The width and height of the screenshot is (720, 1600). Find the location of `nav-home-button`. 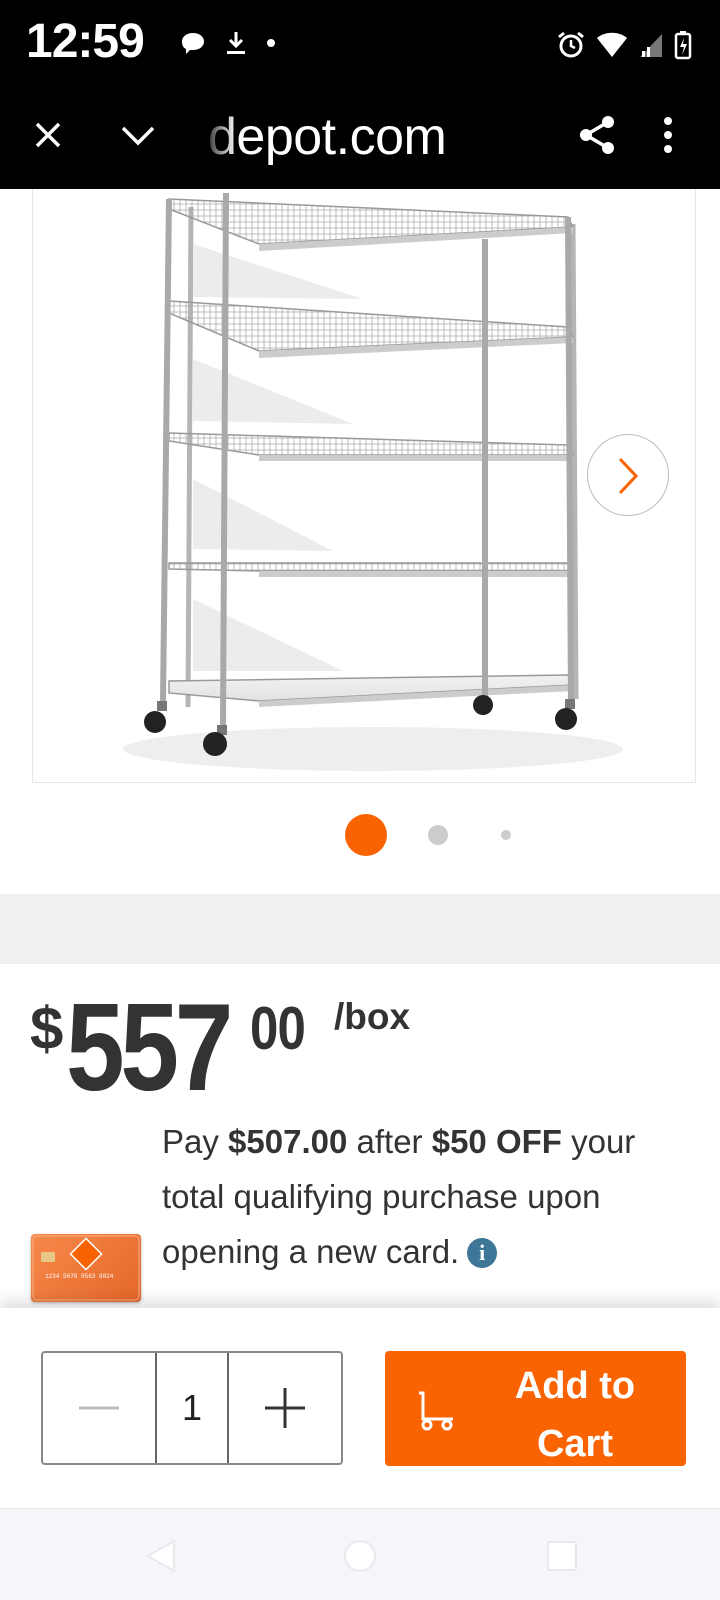

nav-home-button is located at coordinates (360, 1556).